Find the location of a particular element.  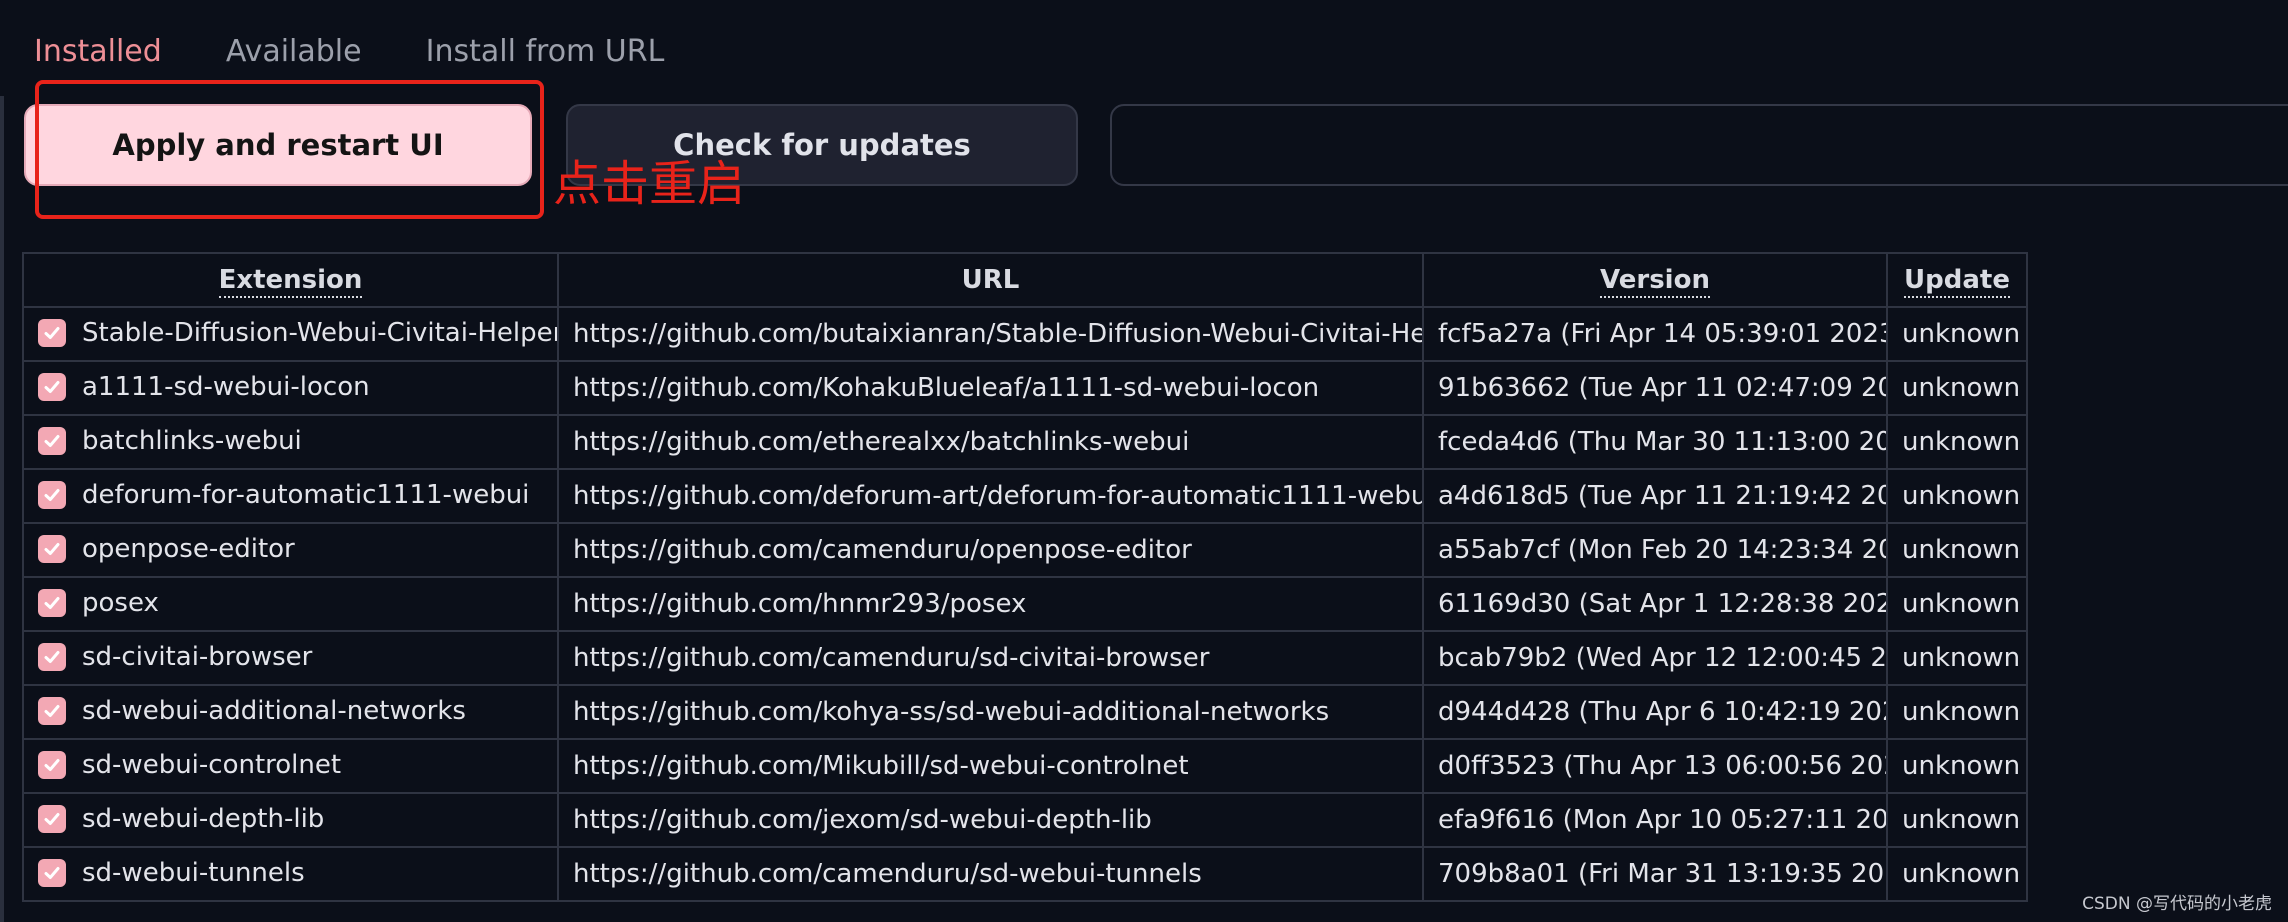

header-extension-label: Extension is located at coordinates (290, 281).